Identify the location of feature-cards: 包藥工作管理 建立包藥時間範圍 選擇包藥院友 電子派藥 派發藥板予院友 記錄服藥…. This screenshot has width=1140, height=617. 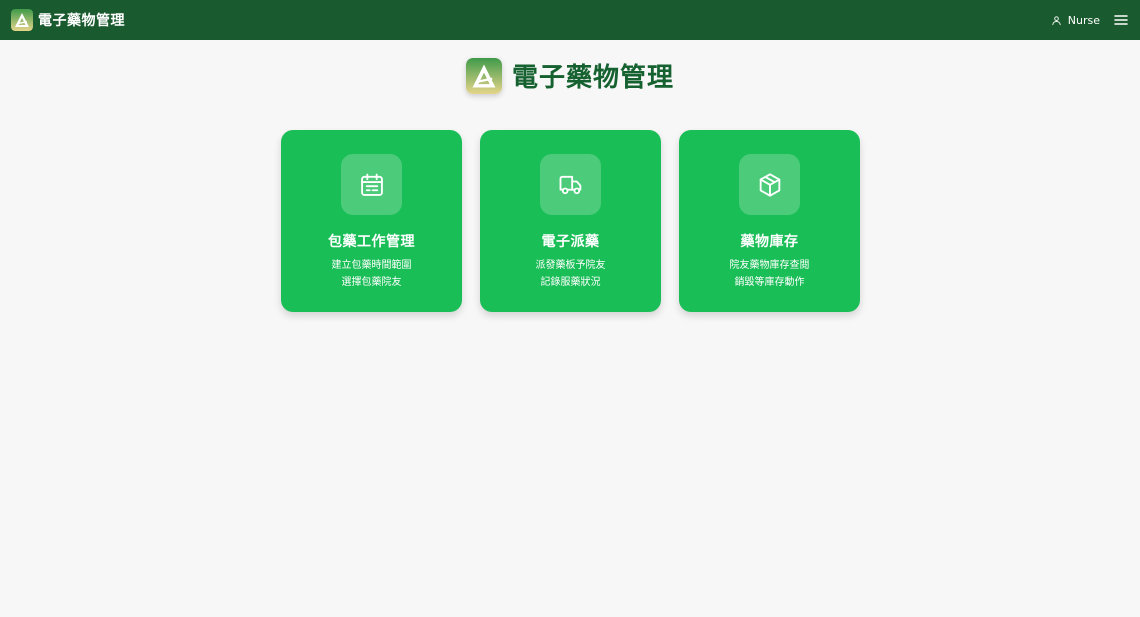
(570, 221).